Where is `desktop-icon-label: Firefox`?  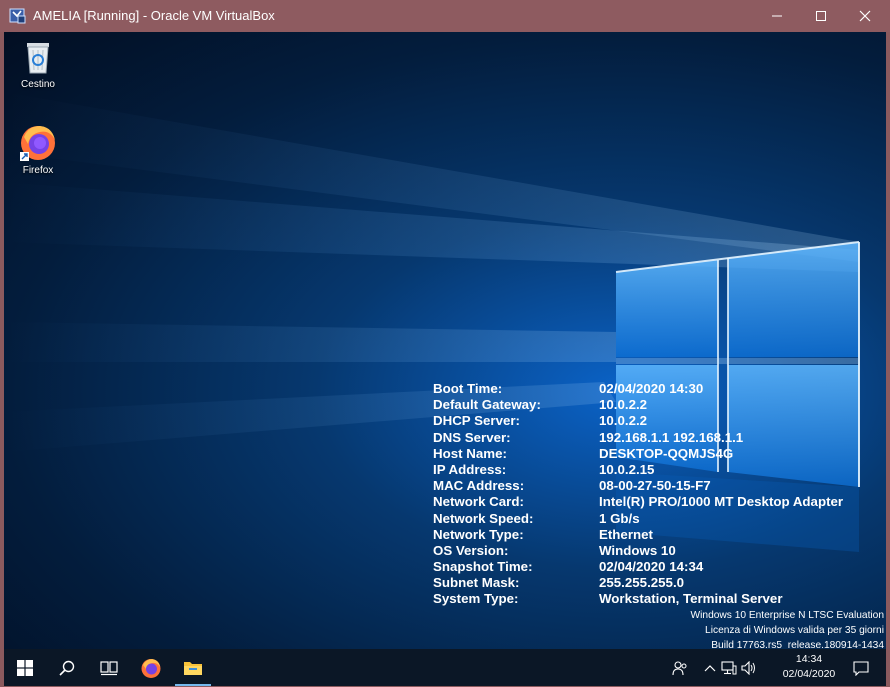
desktop-icon-label: Firefox is located at coordinates (38, 170).